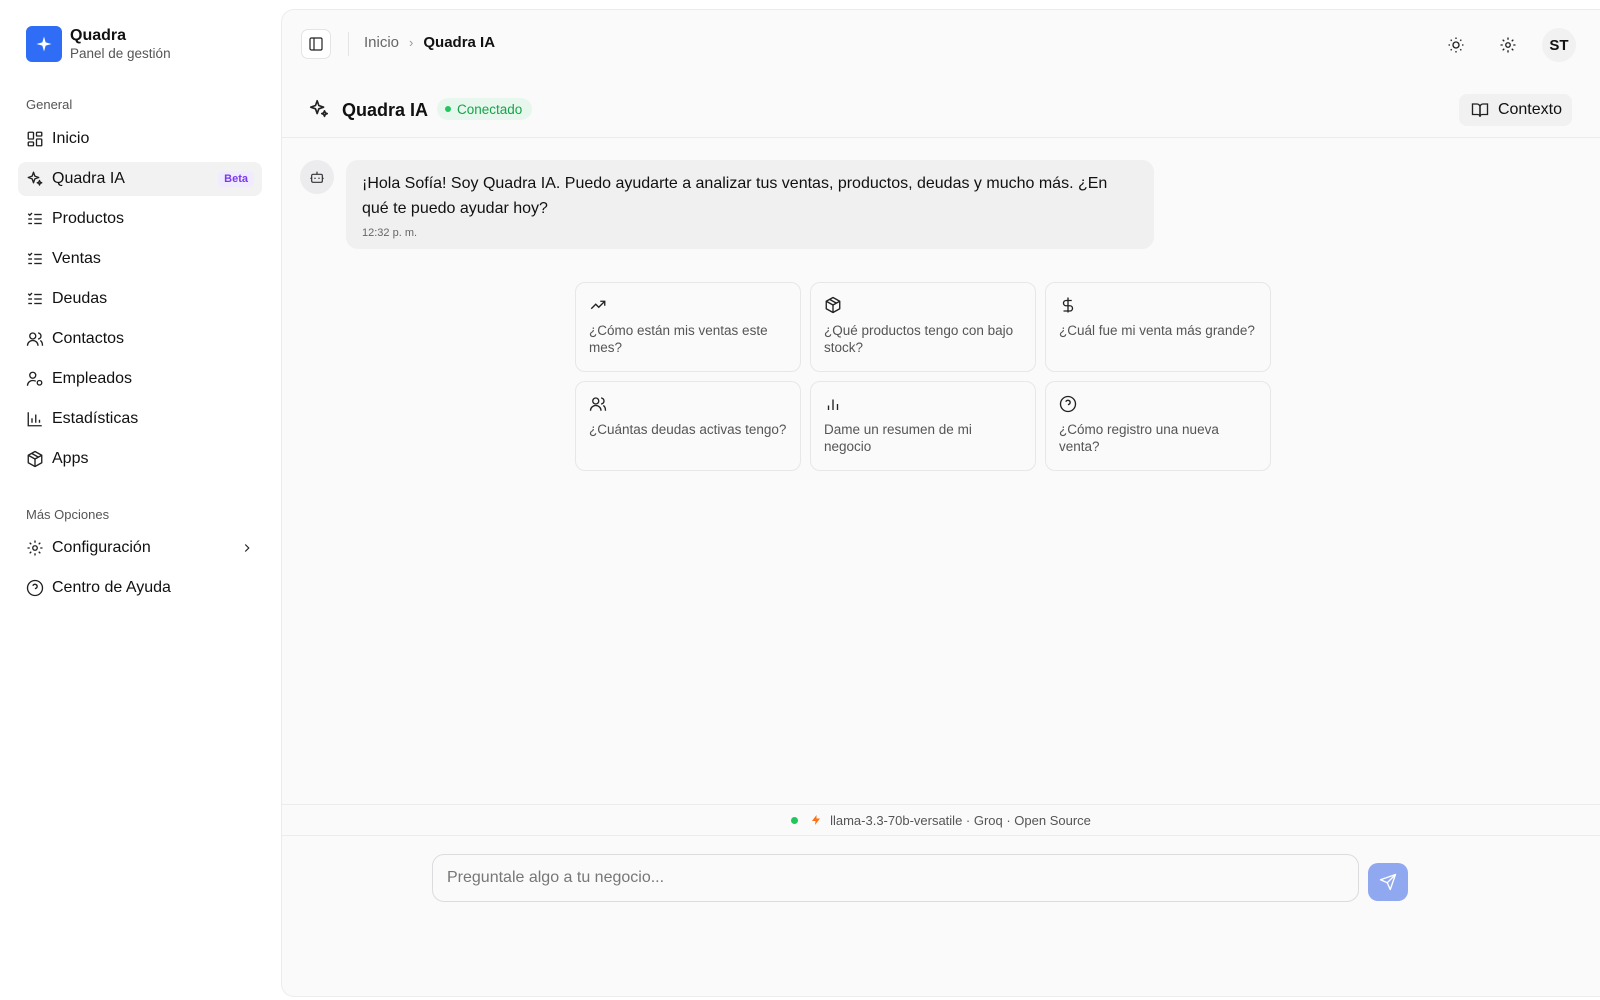 The width and height of the screenshot is (1600, 1000). What do you see at coordinates (919, 339) in the screenshot?
I see `suggestion-text: ¿Qué productos tengo con bajo stock?` at bounding box center [919, 339].